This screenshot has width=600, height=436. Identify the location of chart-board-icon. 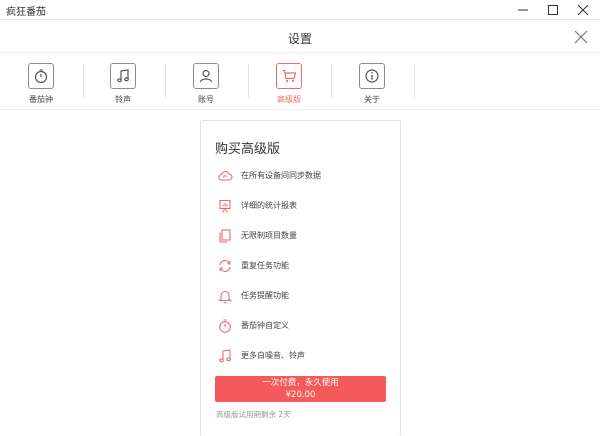
(225, 206).